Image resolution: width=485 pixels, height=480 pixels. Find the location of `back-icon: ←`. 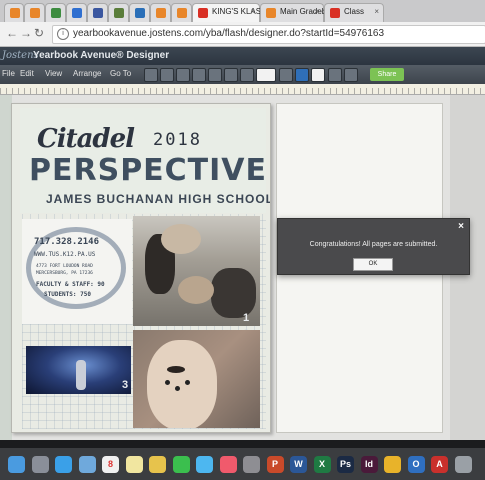

back-icon: ← is located at coordinates (12, 33).